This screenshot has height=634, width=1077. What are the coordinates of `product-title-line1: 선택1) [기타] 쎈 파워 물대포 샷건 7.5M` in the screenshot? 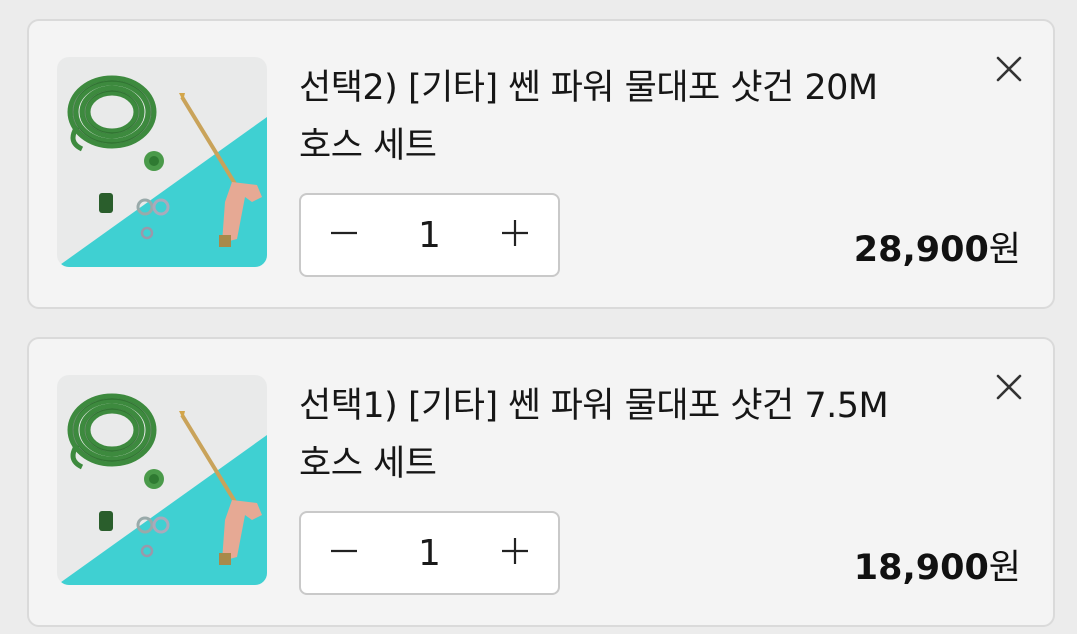 It's located at (594, 406).